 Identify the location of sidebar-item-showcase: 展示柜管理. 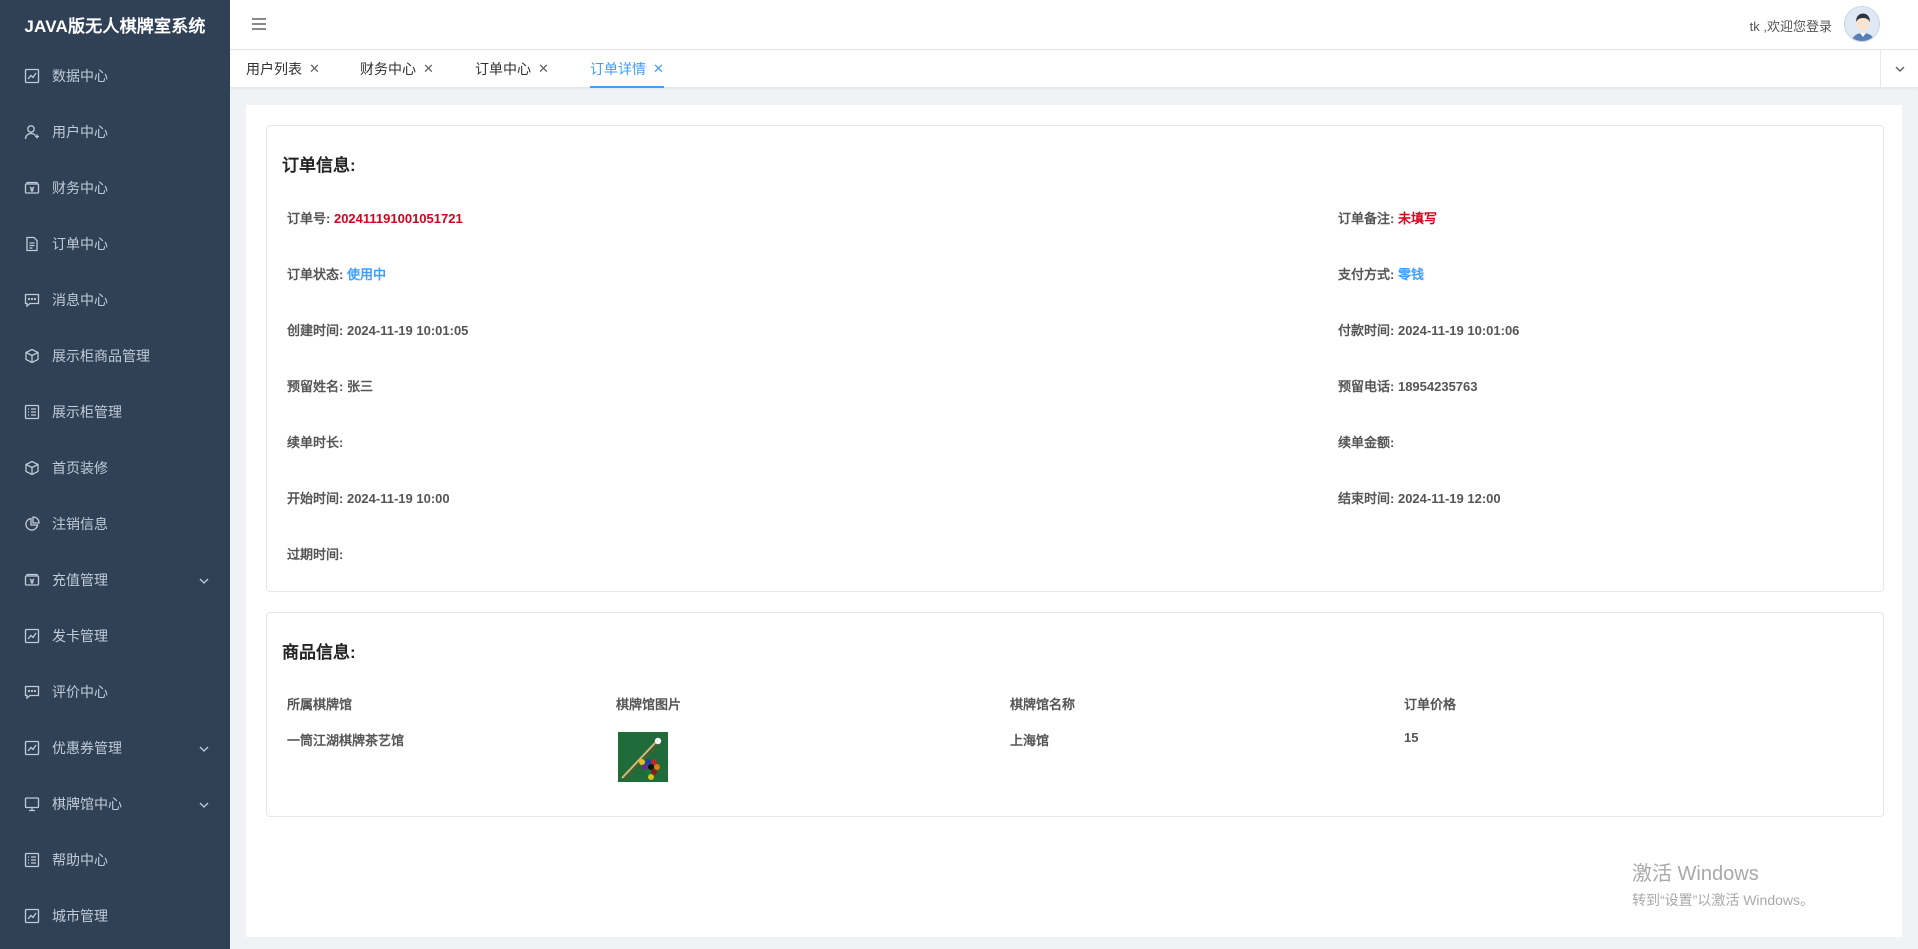
(115, 412).